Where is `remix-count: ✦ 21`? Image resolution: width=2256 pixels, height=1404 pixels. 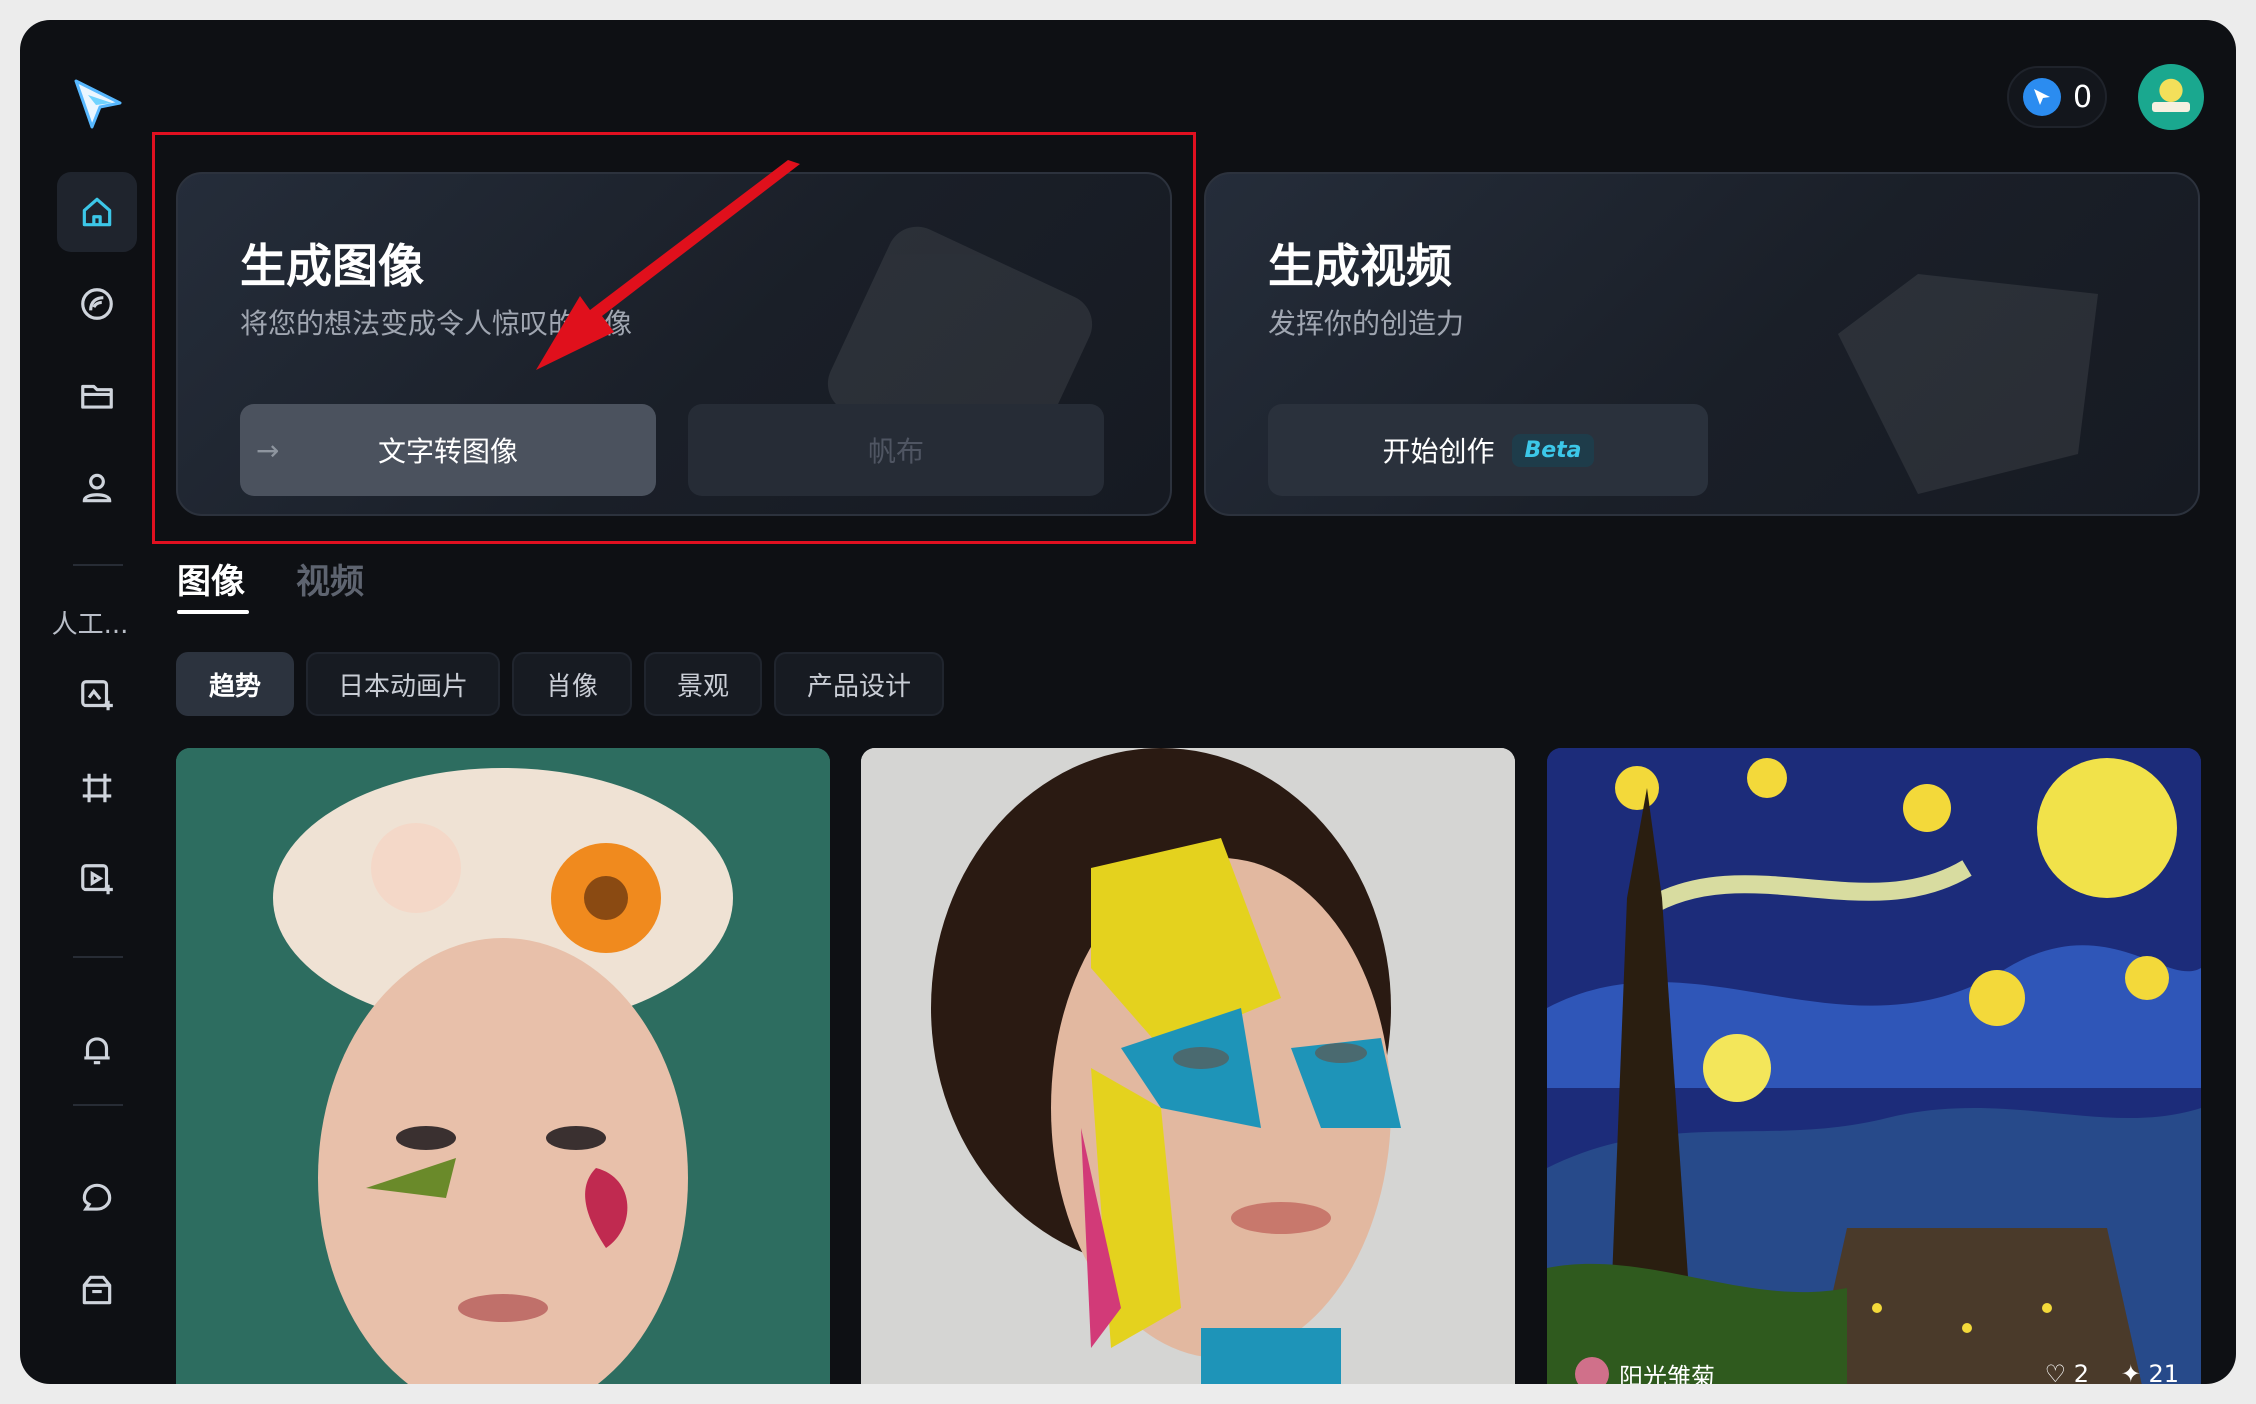
remix-count: ✦ 21 is located at coordinates (2150, 1372).